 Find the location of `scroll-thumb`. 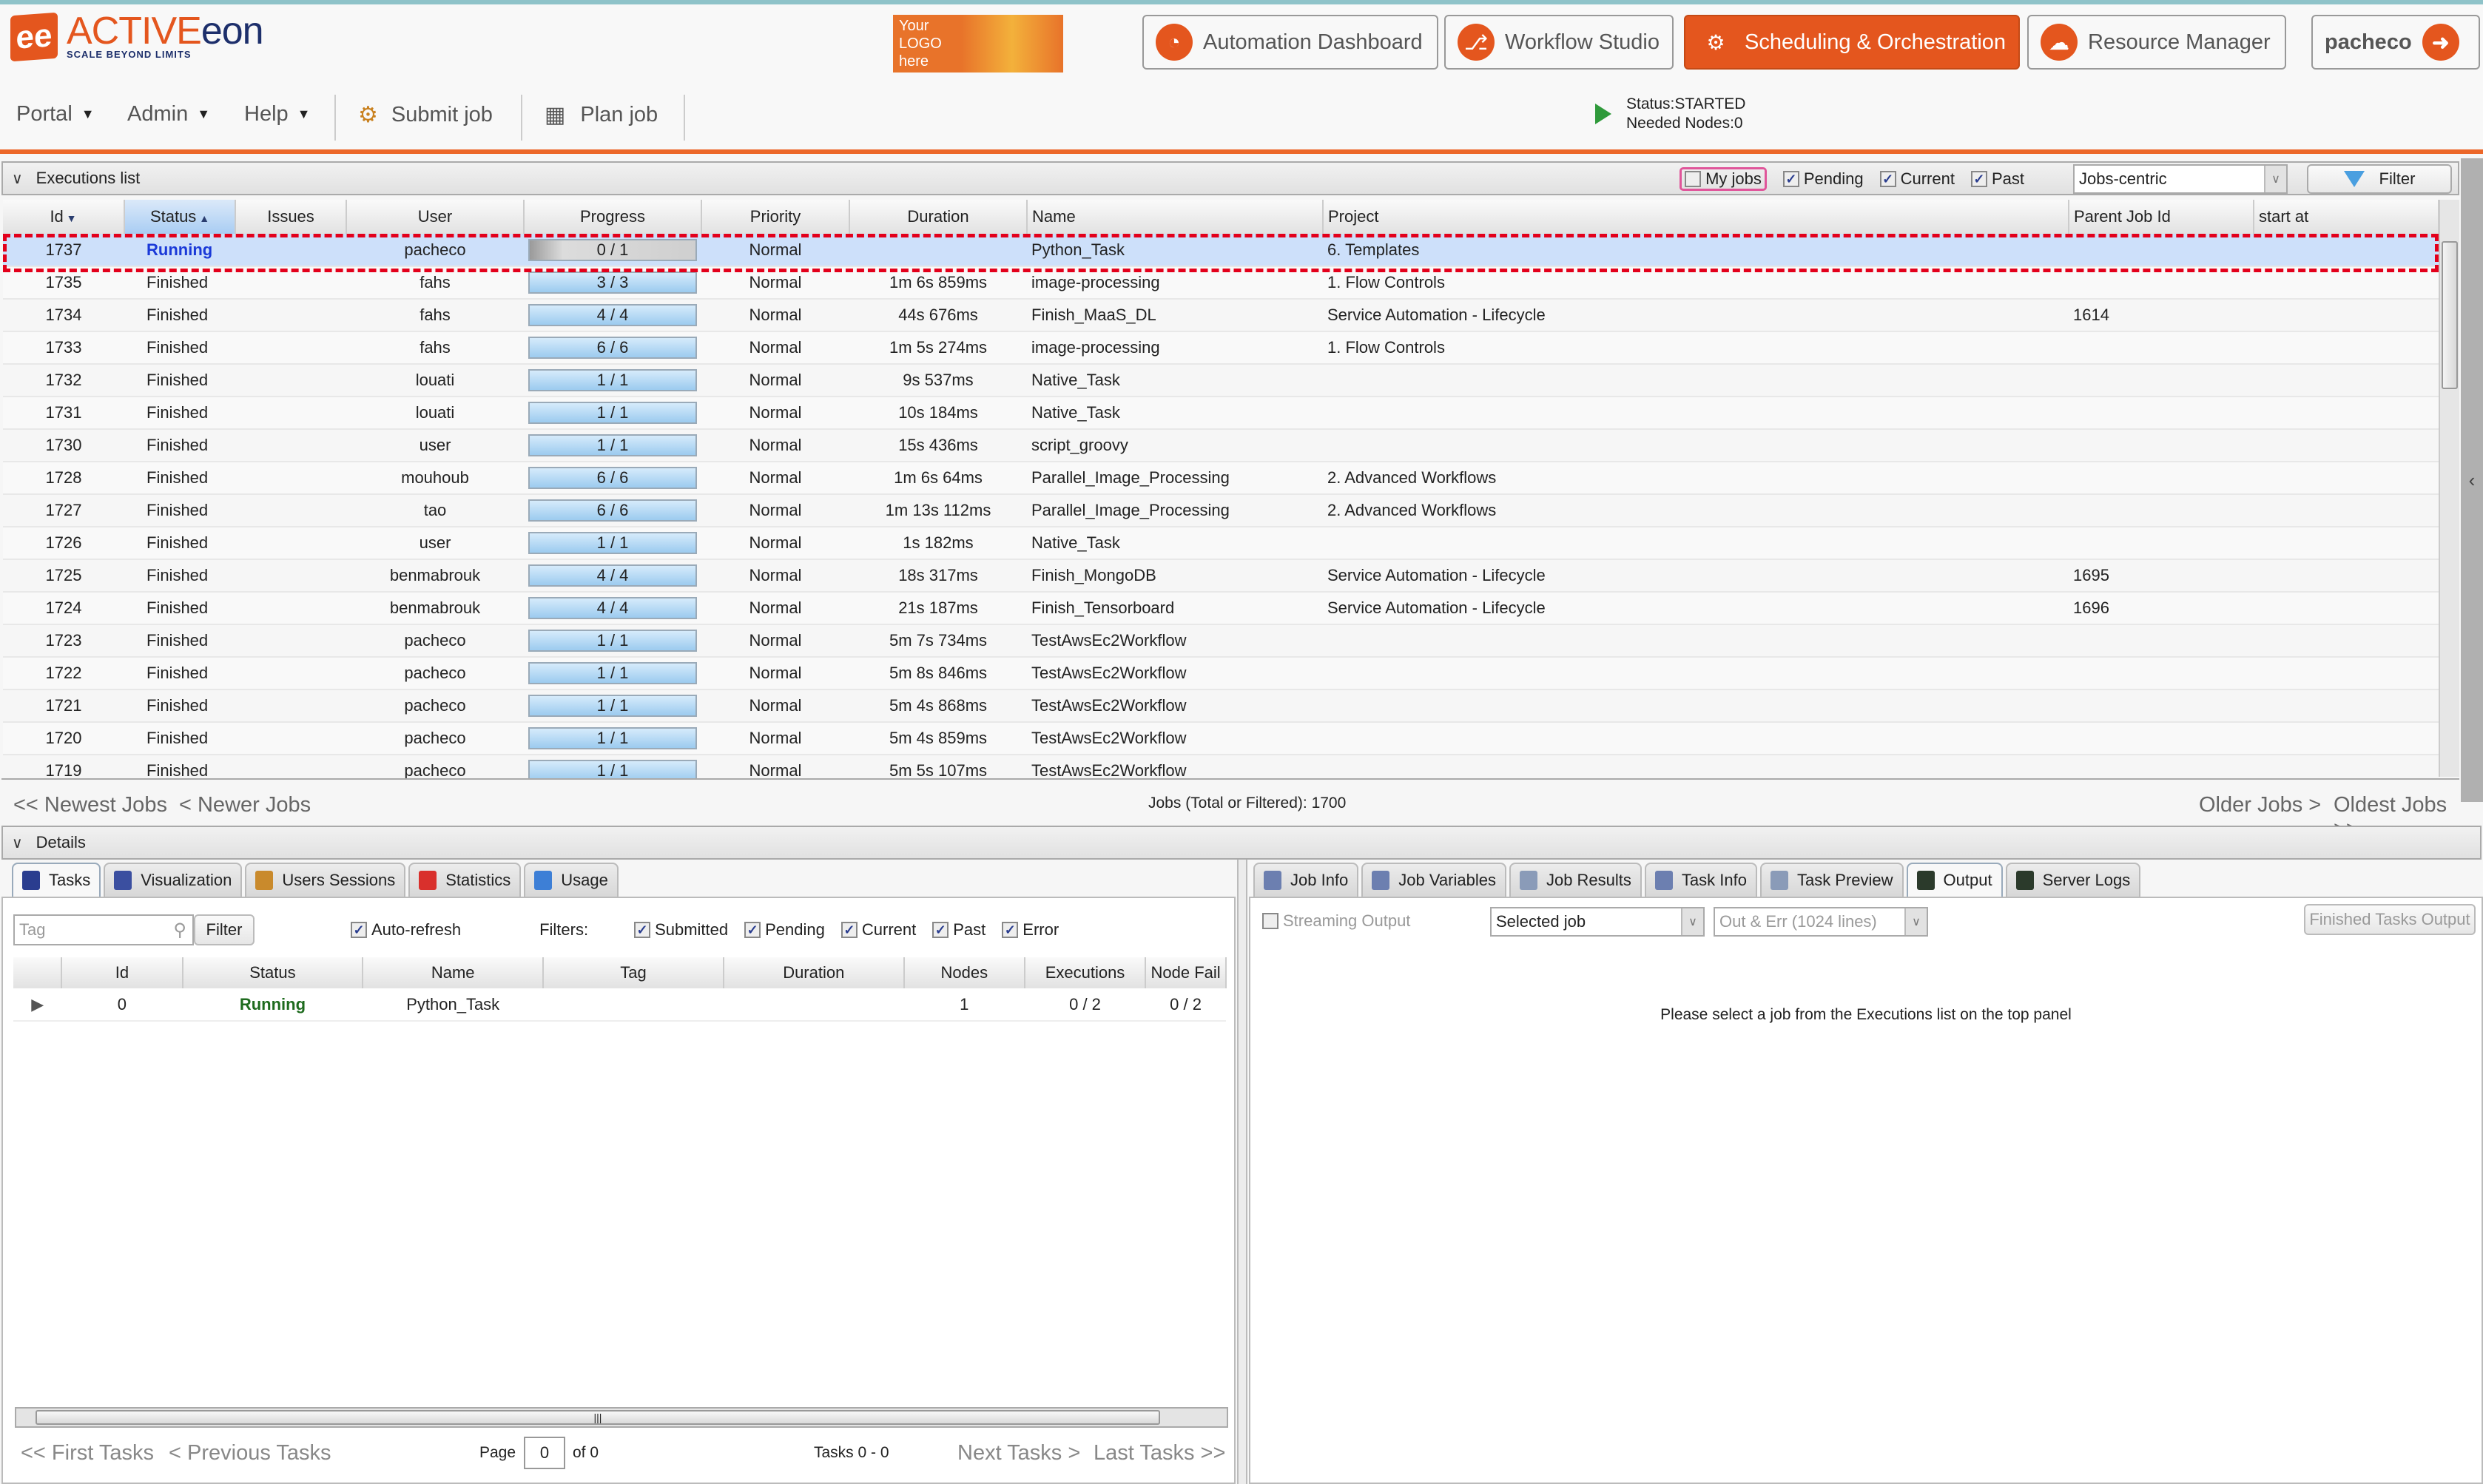

scroll-thumb is located at coordinates (2450, 315).